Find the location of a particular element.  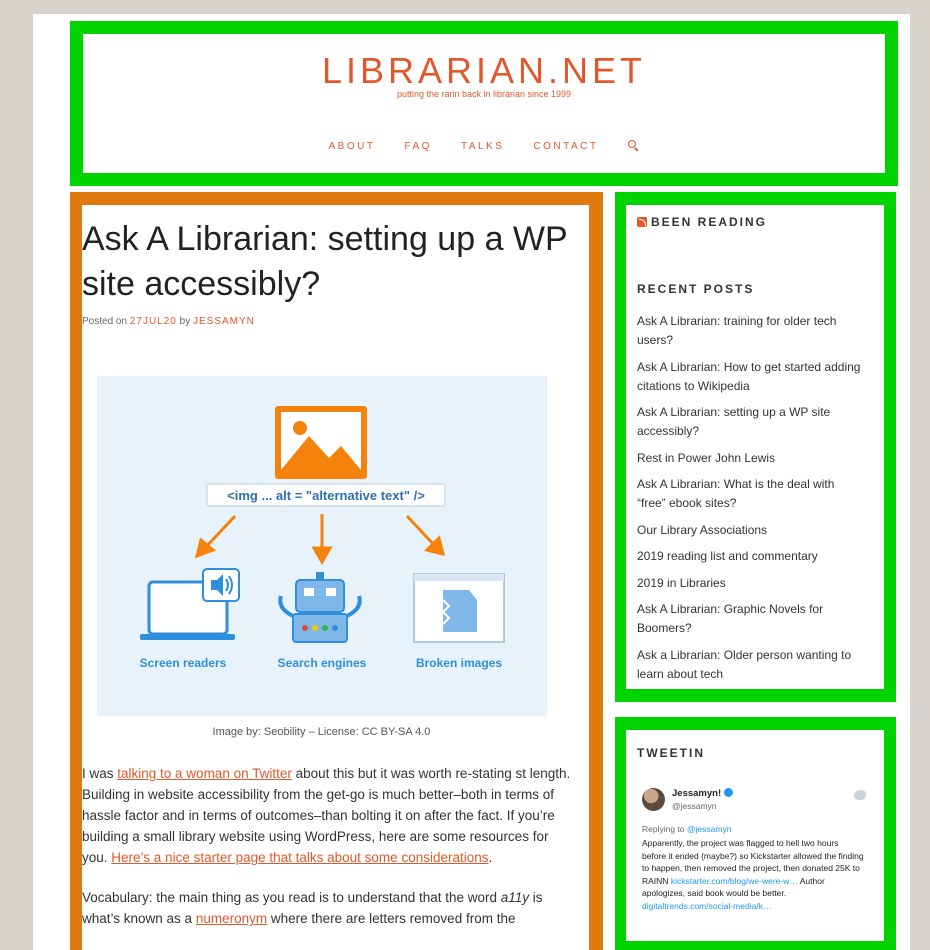

post-date-link: 27JUL20 is located at coordinates (153, 321).